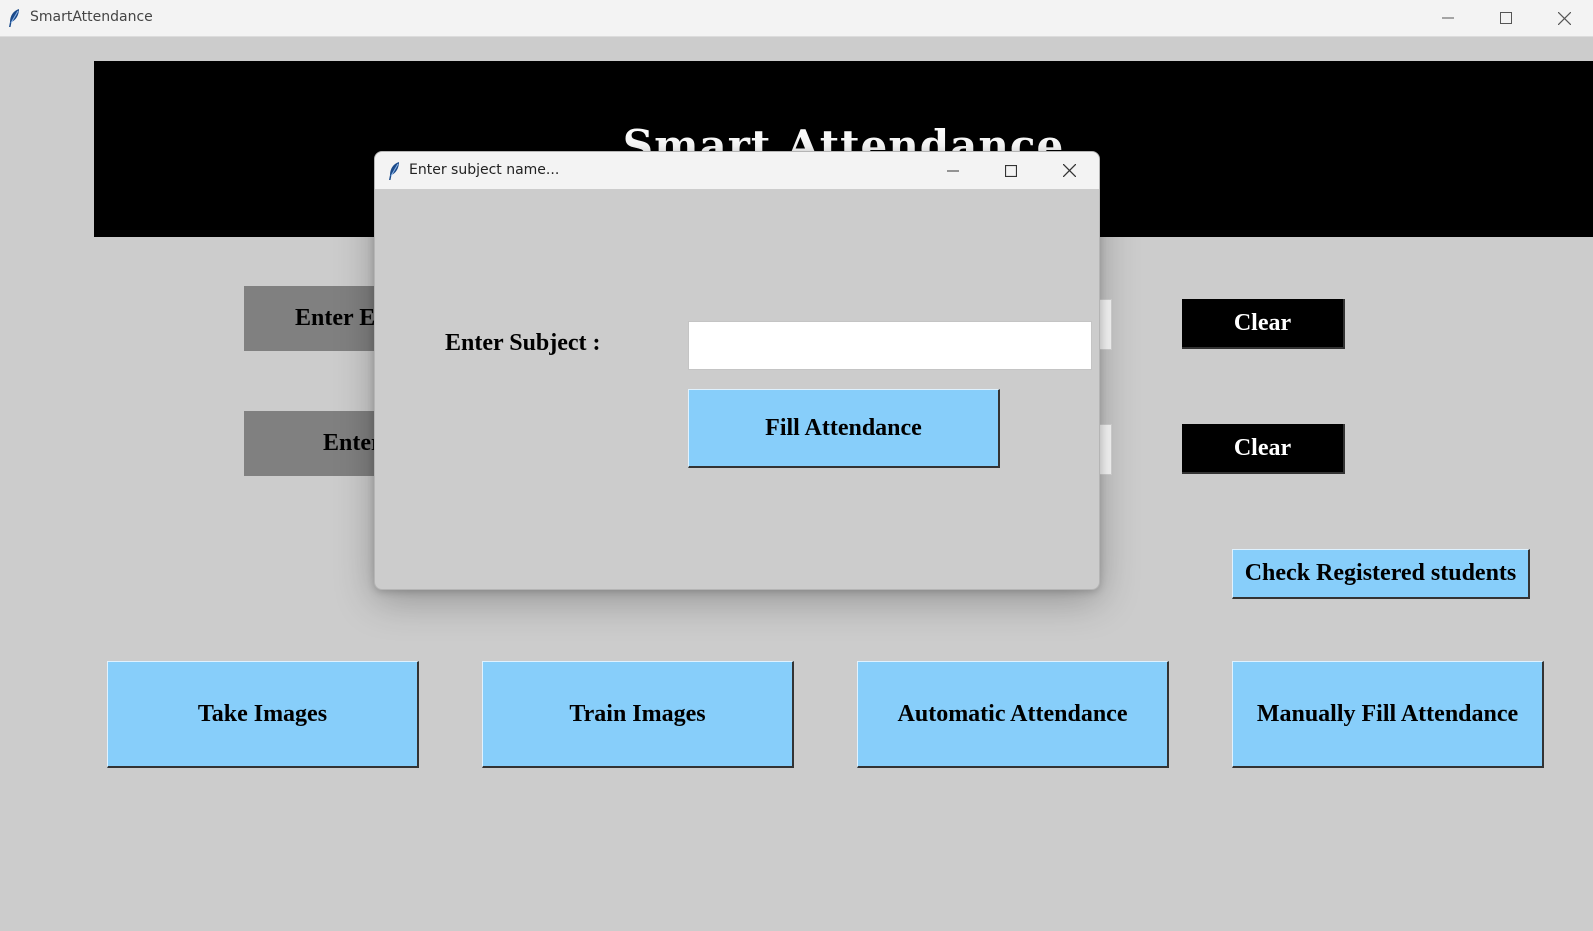 This screenshot has height=931, width=1593. What do you see at coordinates (1381, 574) in the screenshot?
I see `check-registered-button: Check Registered students` at bounding box center [1381, 574].